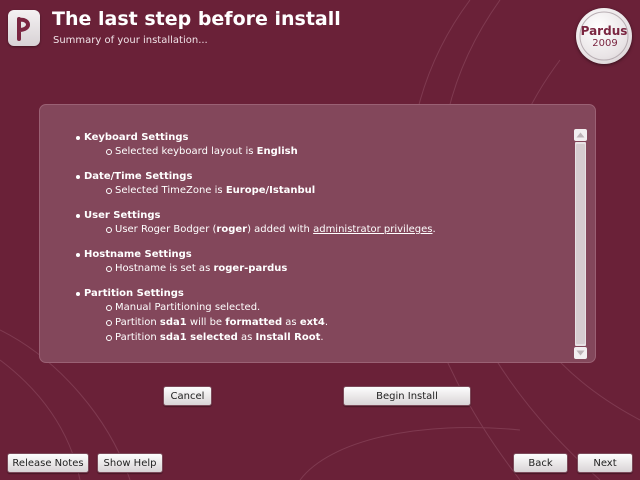 The width and height of the screenshot is (640, 480). What do you see at coordinates (48, 463) in the screenshot?
I see `release-notes-button: Release Notes` at bounding box center [48, 463].